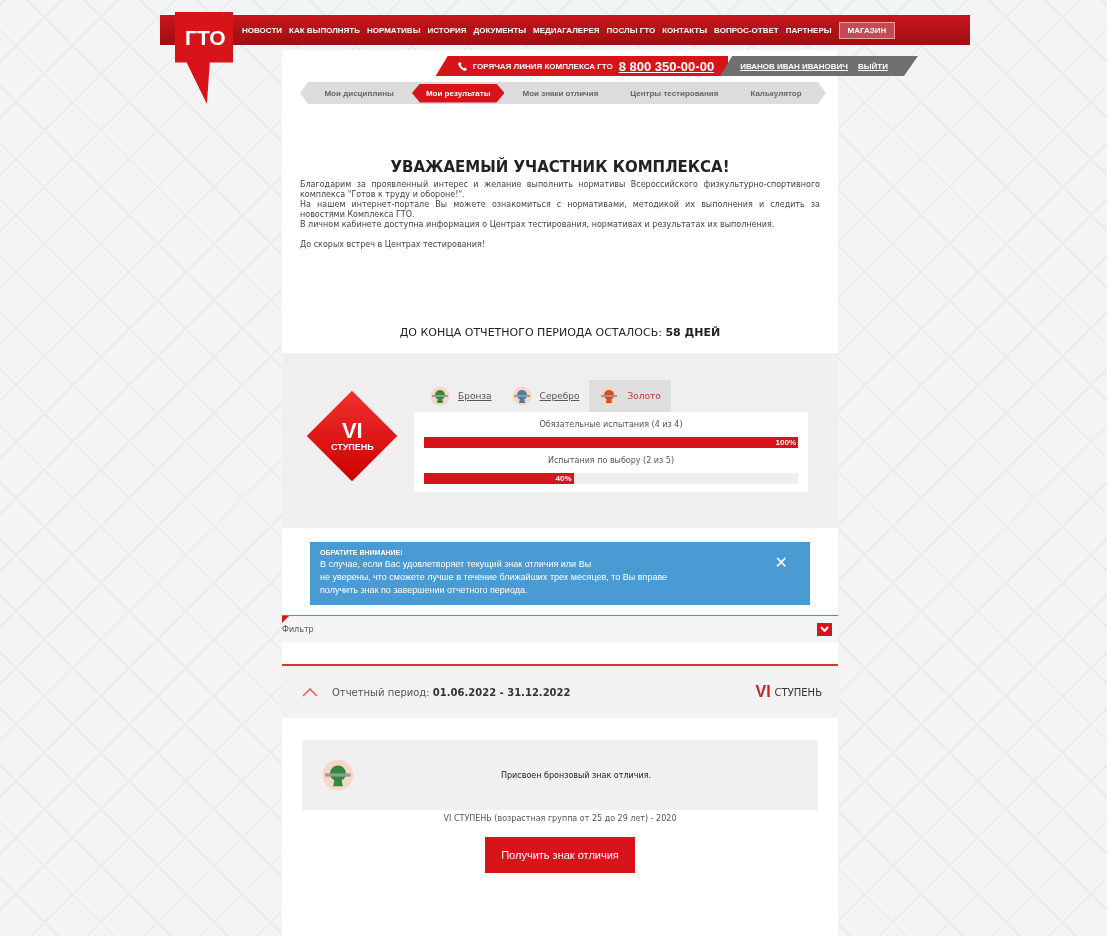 The image size is (1107, 936). I want to click on progress-label: Обязательные испытания (4 из 4), so click(611, 424).